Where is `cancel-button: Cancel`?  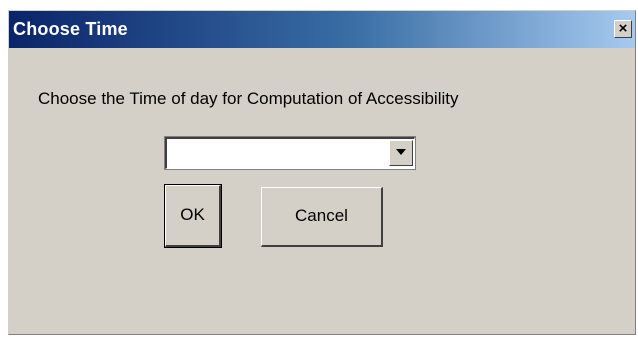 cancel-button: Cancel is located at coordinates (322, 217).